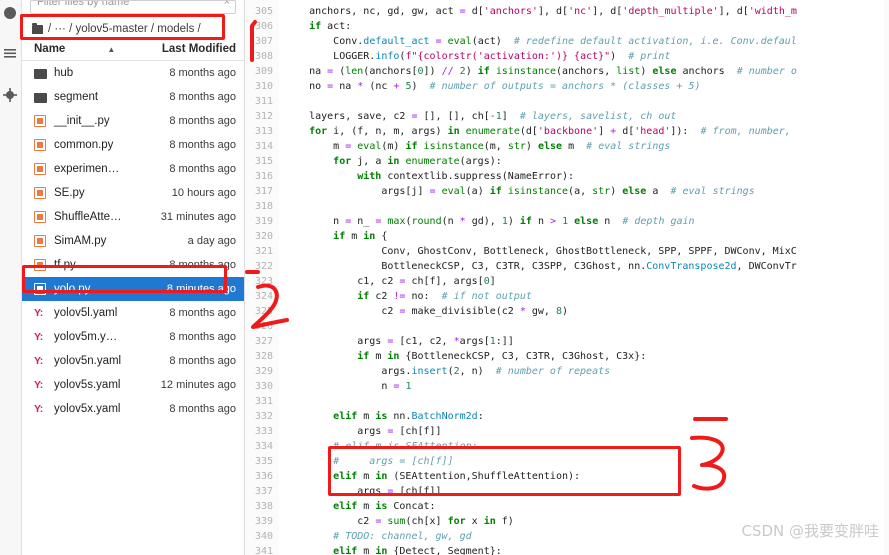 This screenshot has width=889, height=555. Describe the element at coordinates (399, 416) in the screenshot. I see `code-token: nn.` at that location.